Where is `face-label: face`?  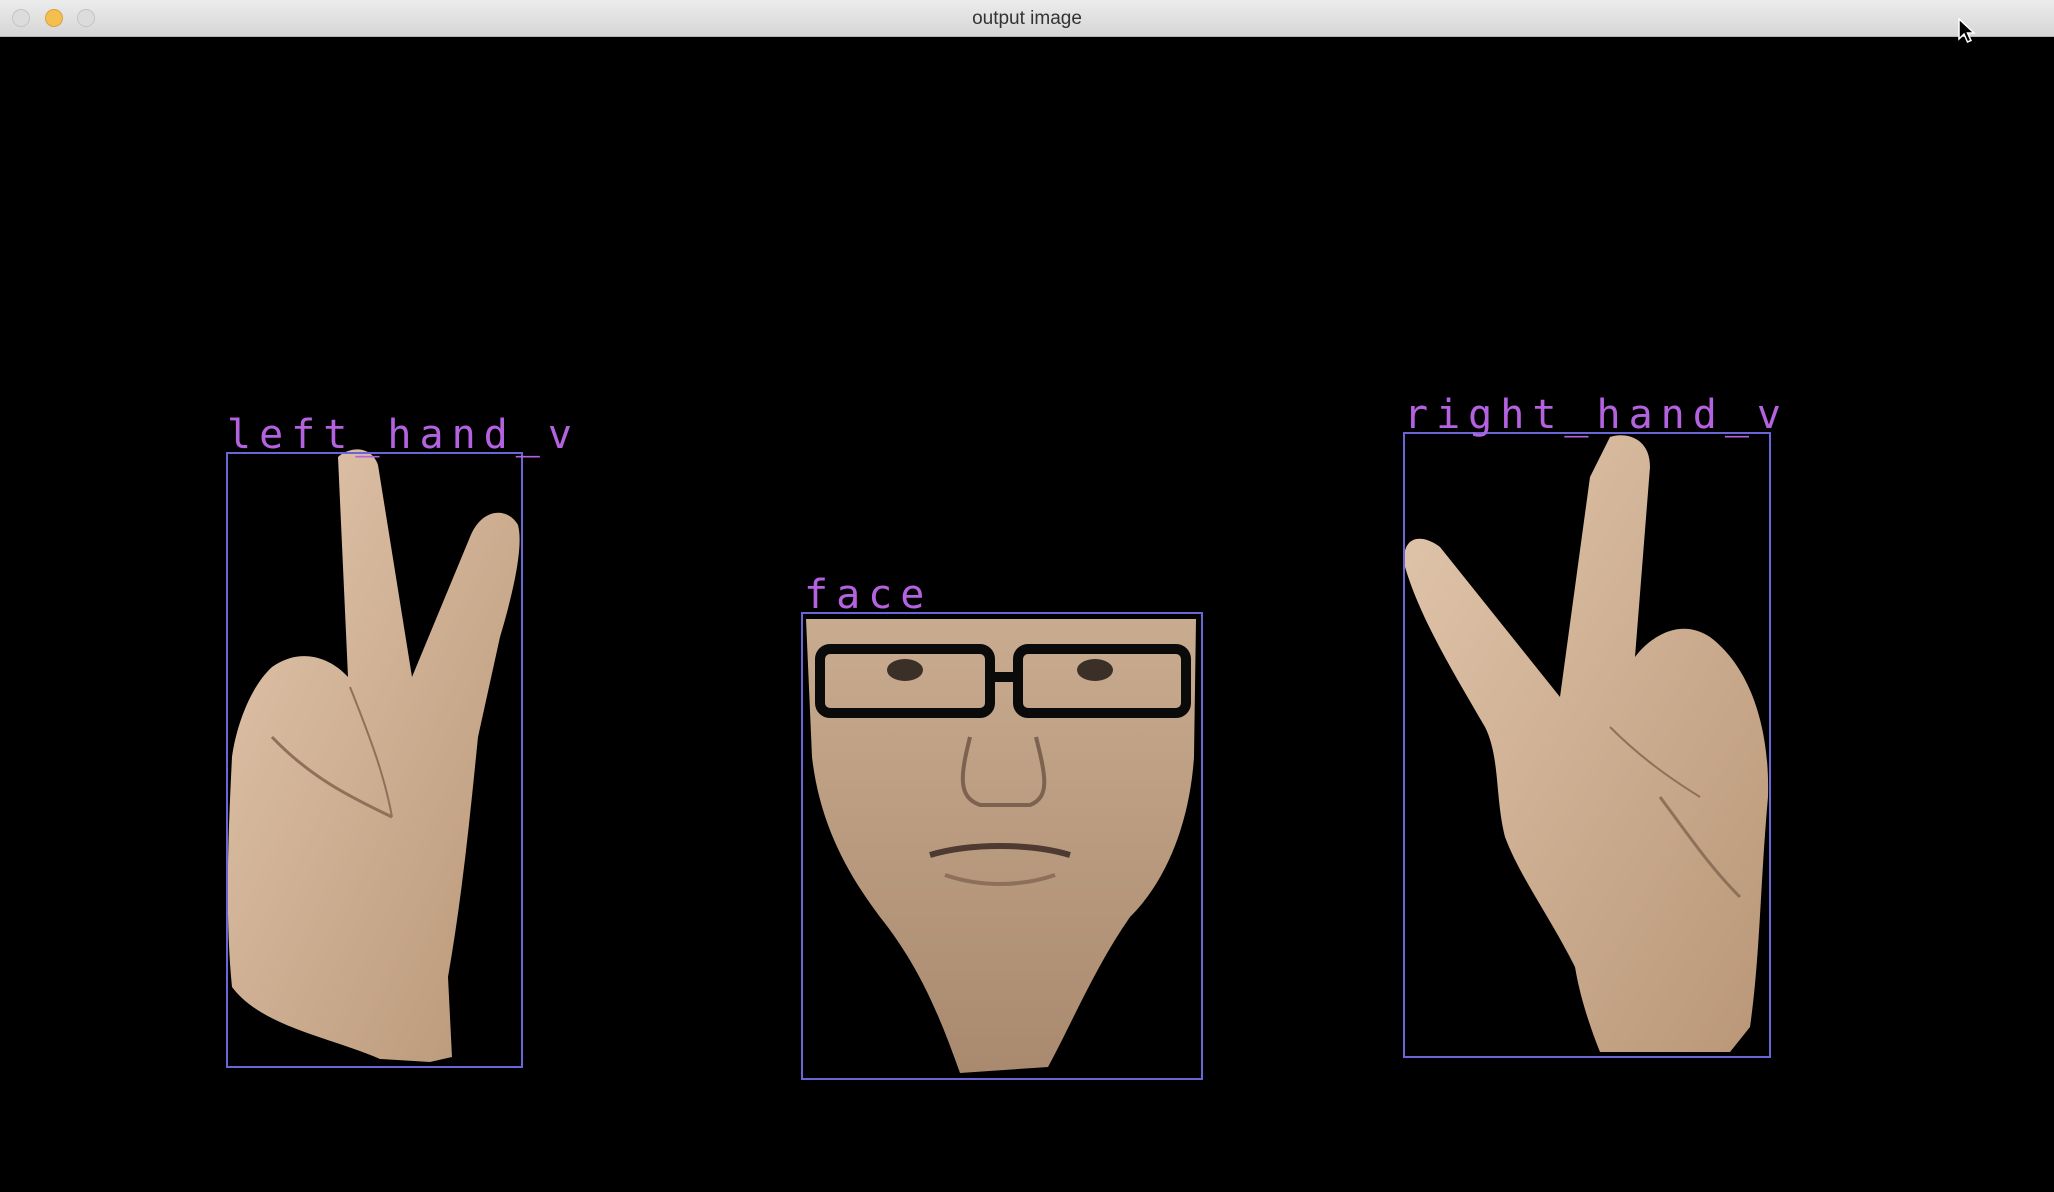 face-label: face is located at coordinates (868, 595).